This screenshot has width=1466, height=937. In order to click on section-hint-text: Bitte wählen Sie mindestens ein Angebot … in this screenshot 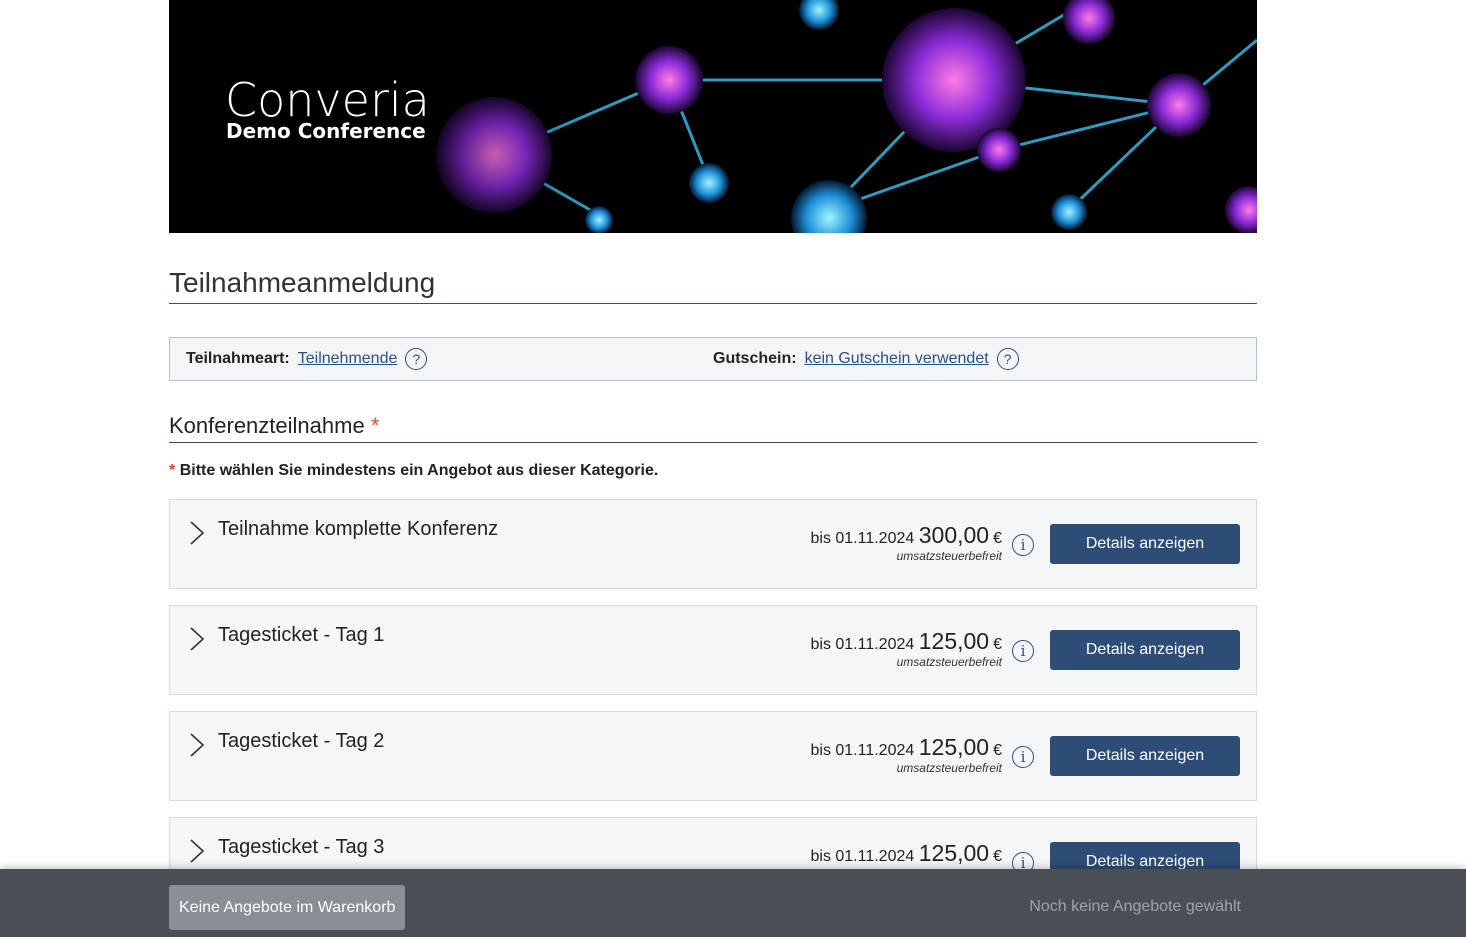, I will do `click(419, 470)`.